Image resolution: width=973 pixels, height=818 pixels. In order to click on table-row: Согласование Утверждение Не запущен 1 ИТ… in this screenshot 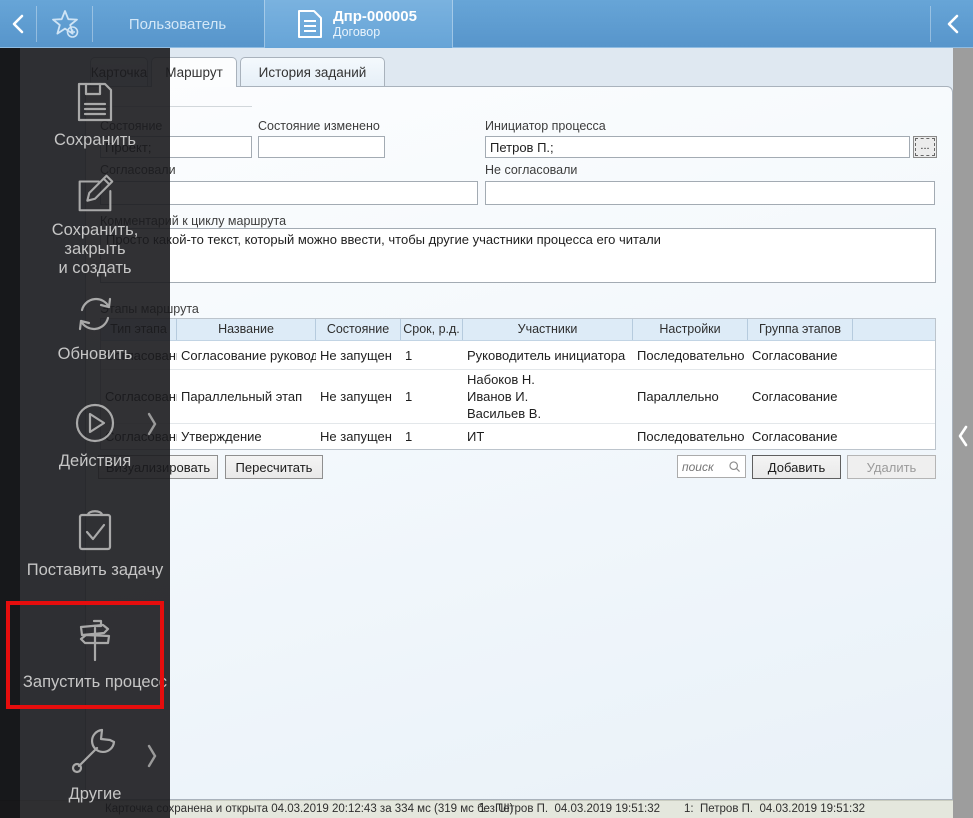, I will do `click(518, 436)`.